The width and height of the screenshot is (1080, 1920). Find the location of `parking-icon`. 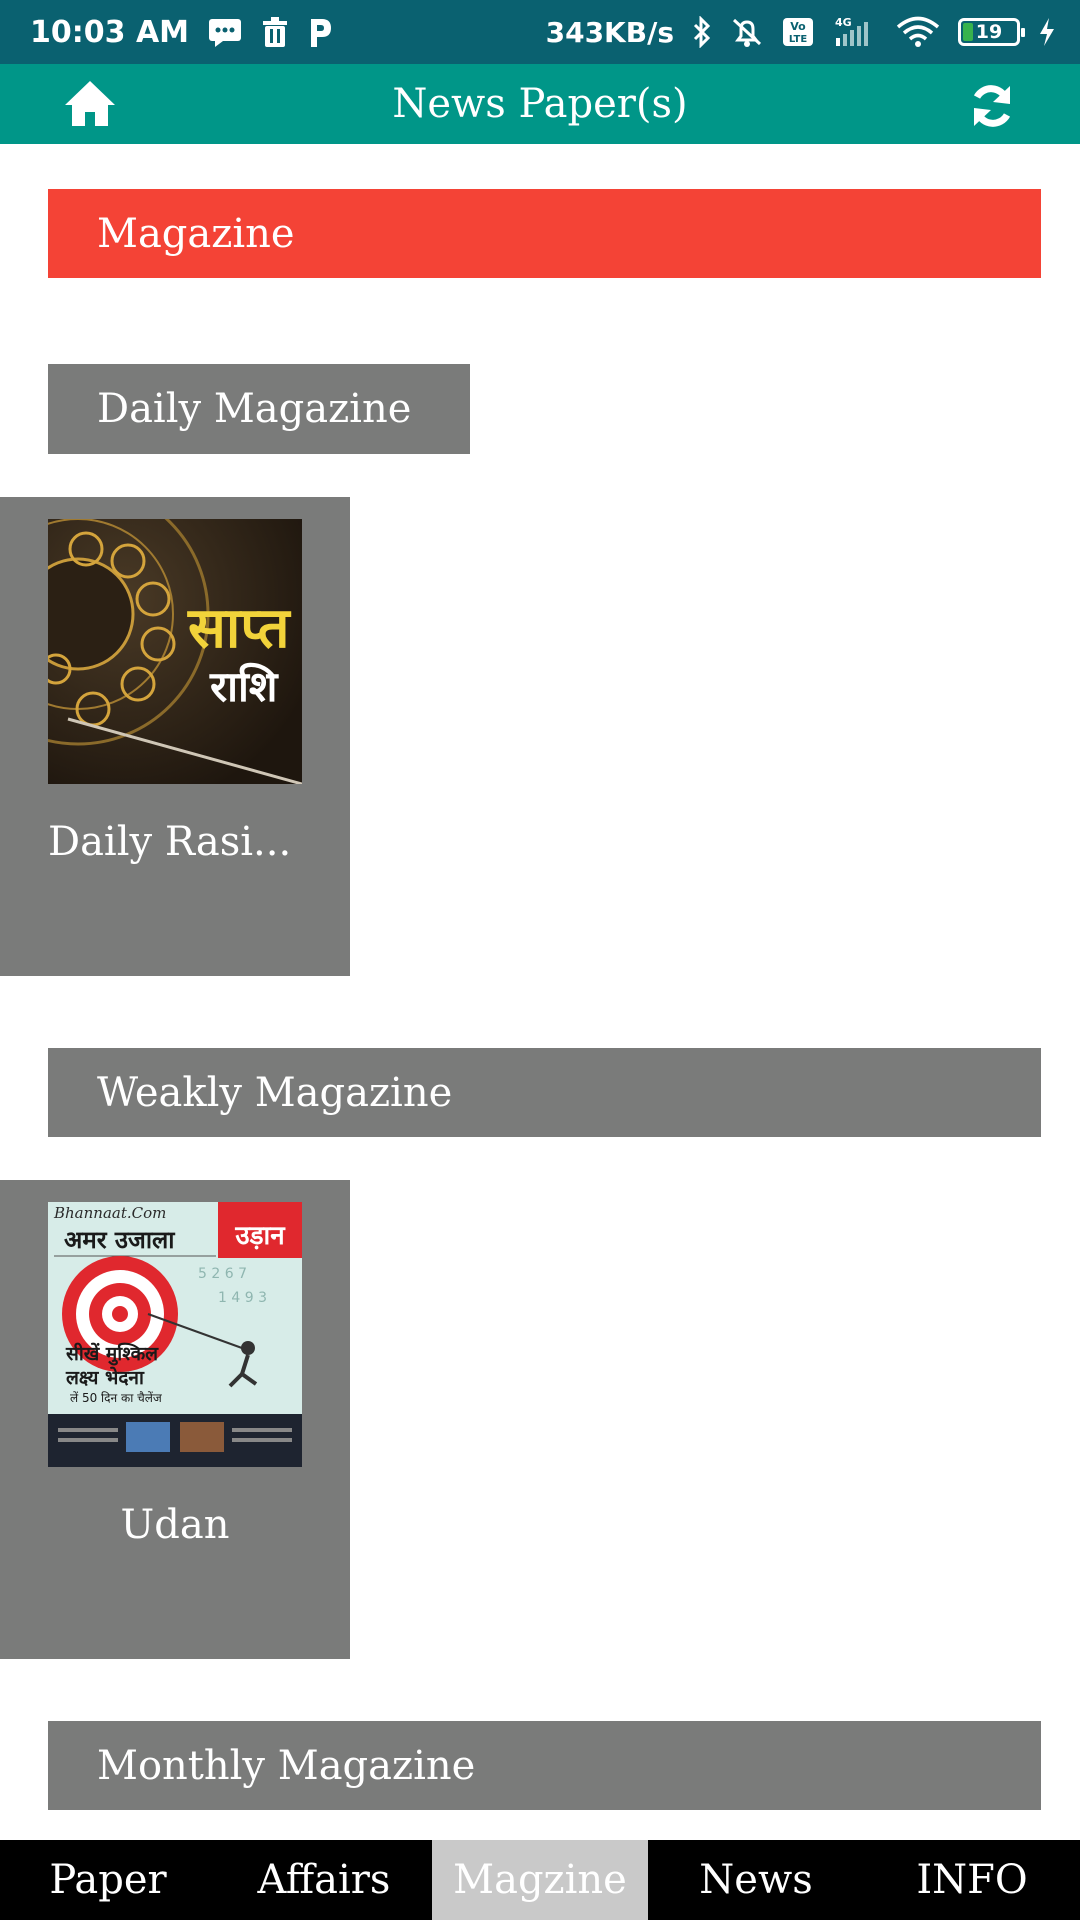

parking-icon is located at coordinates (320, 32).